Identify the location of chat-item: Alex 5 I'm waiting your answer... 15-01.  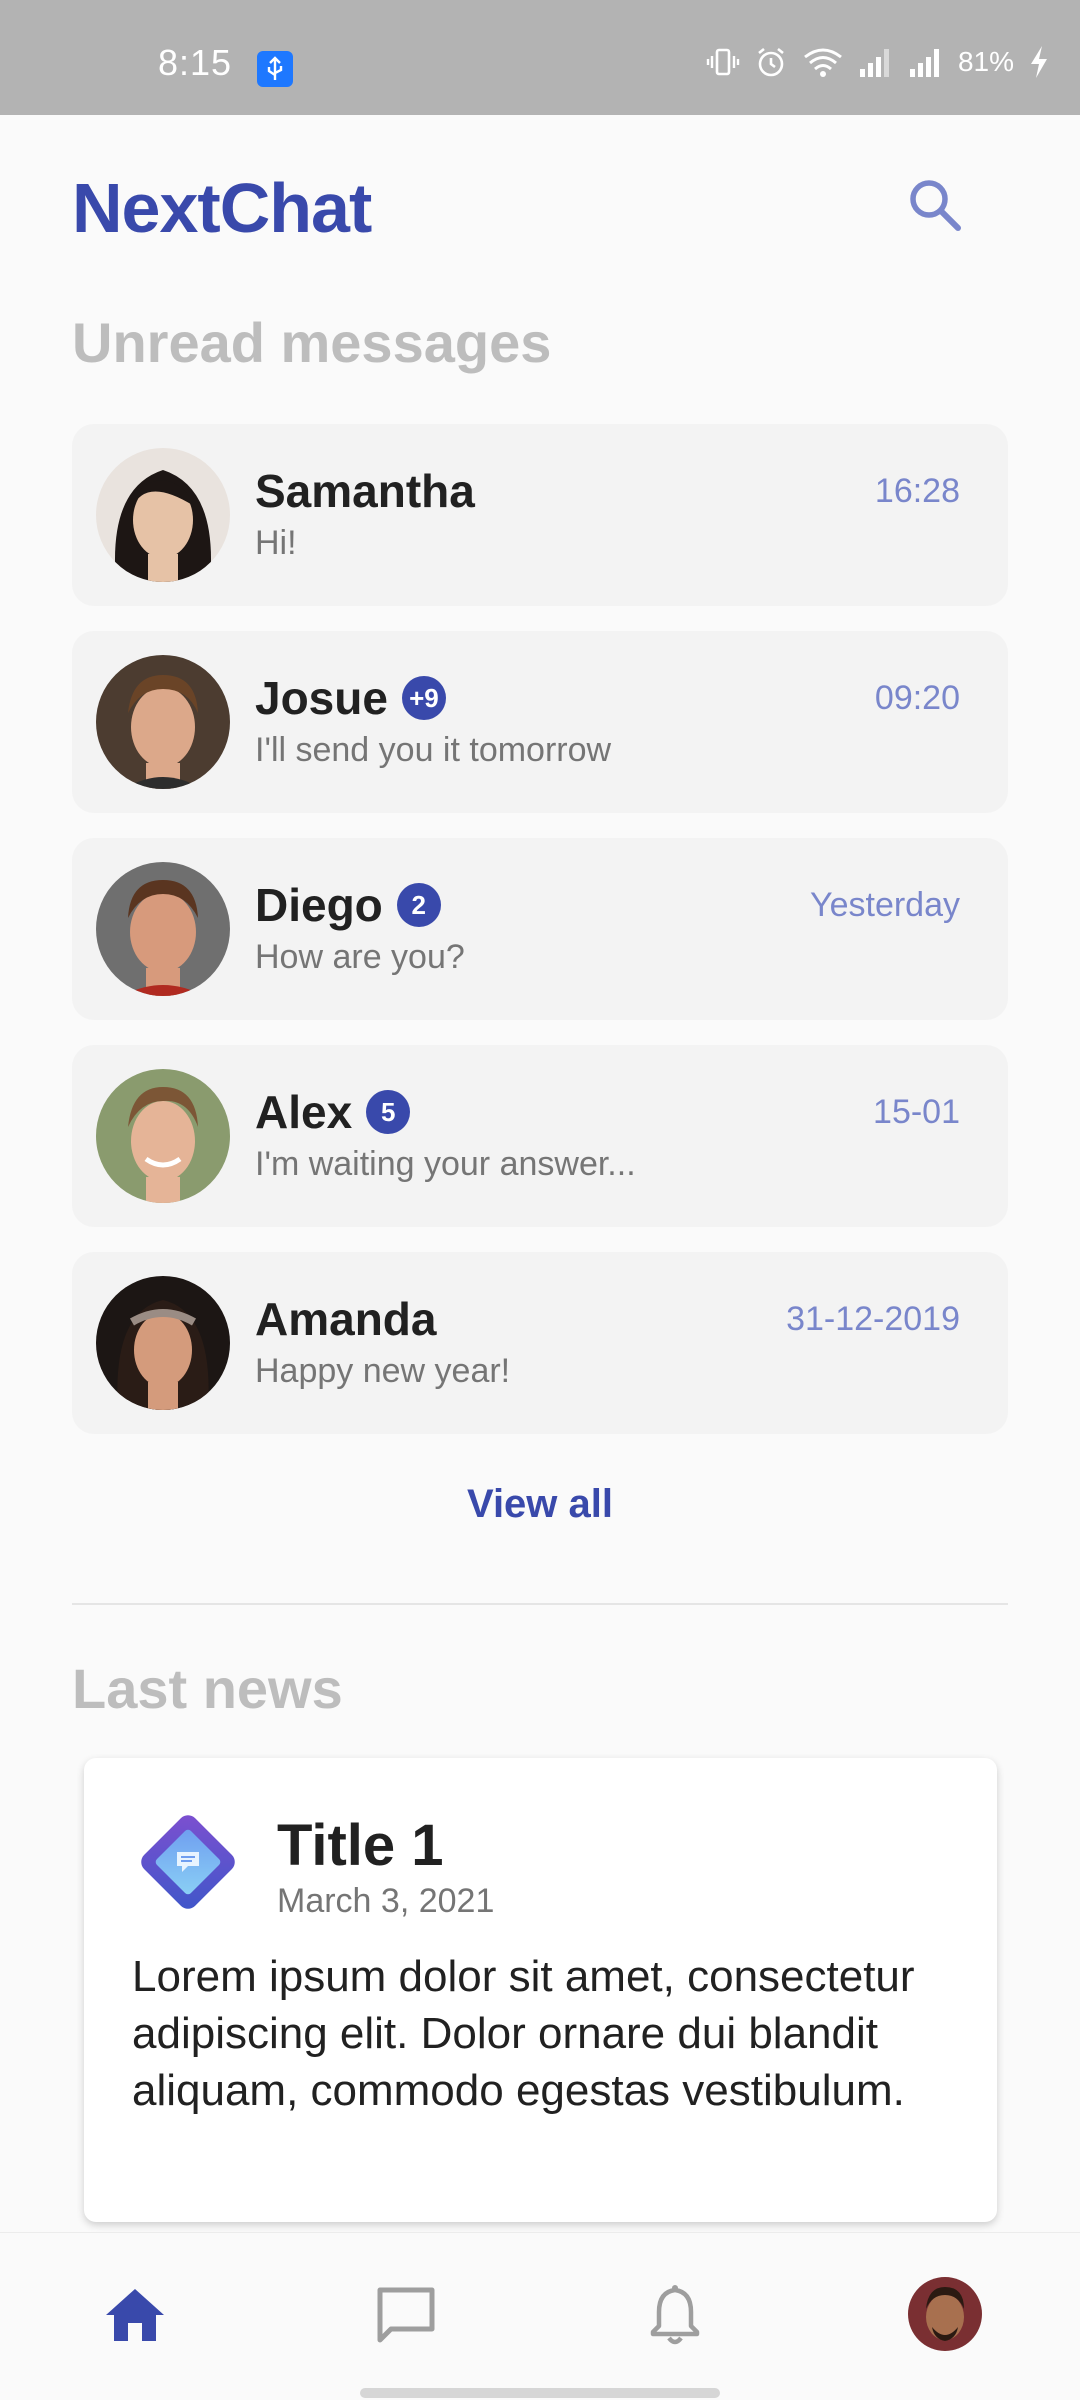
(540, 1136).